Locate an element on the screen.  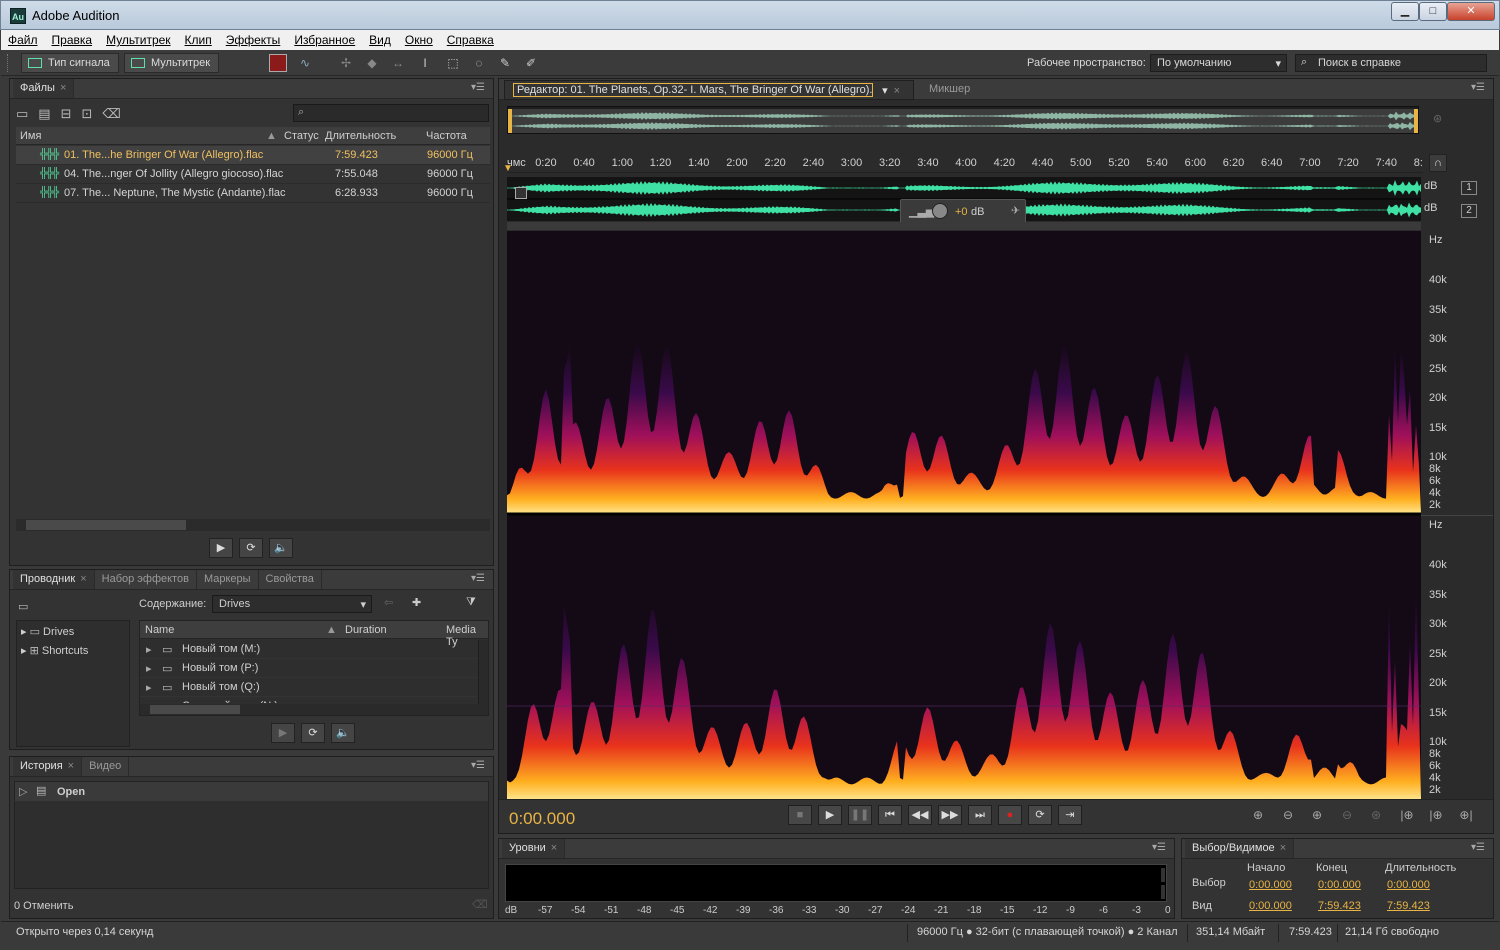
tab-history: История × is located at coordinates (48, 766).